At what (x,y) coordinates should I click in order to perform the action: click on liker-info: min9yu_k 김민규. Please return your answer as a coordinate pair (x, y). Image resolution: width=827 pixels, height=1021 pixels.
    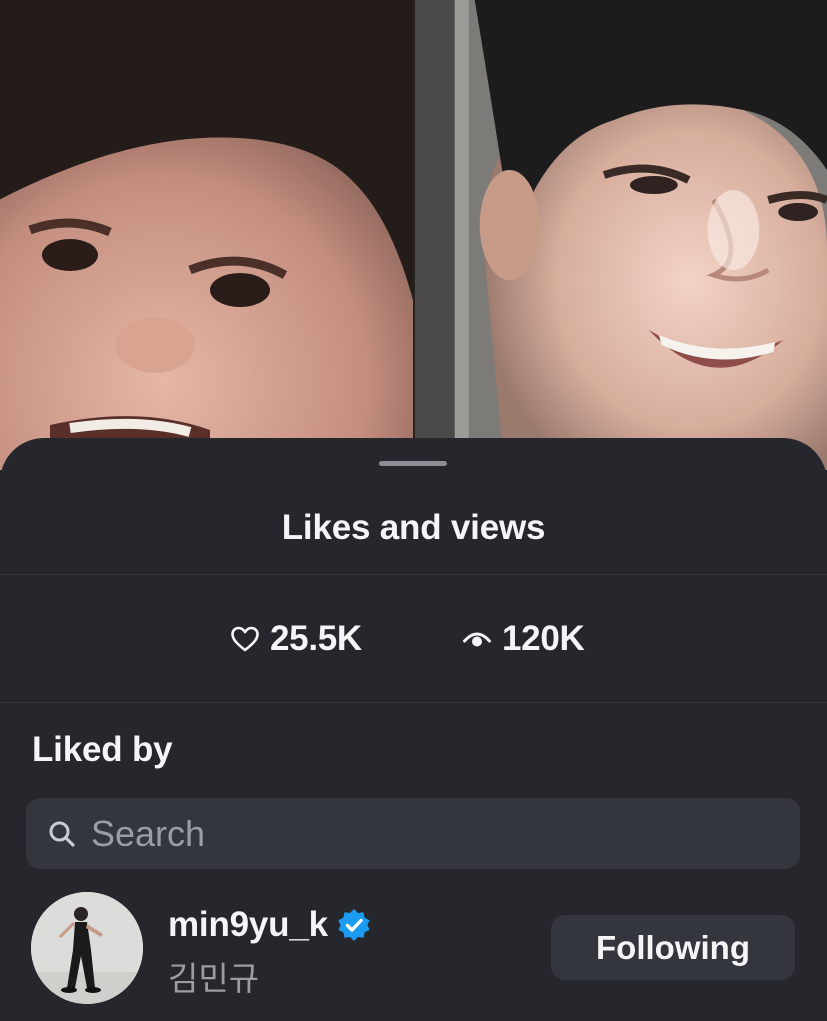
    Looking at the image, I should click on (270, 952).